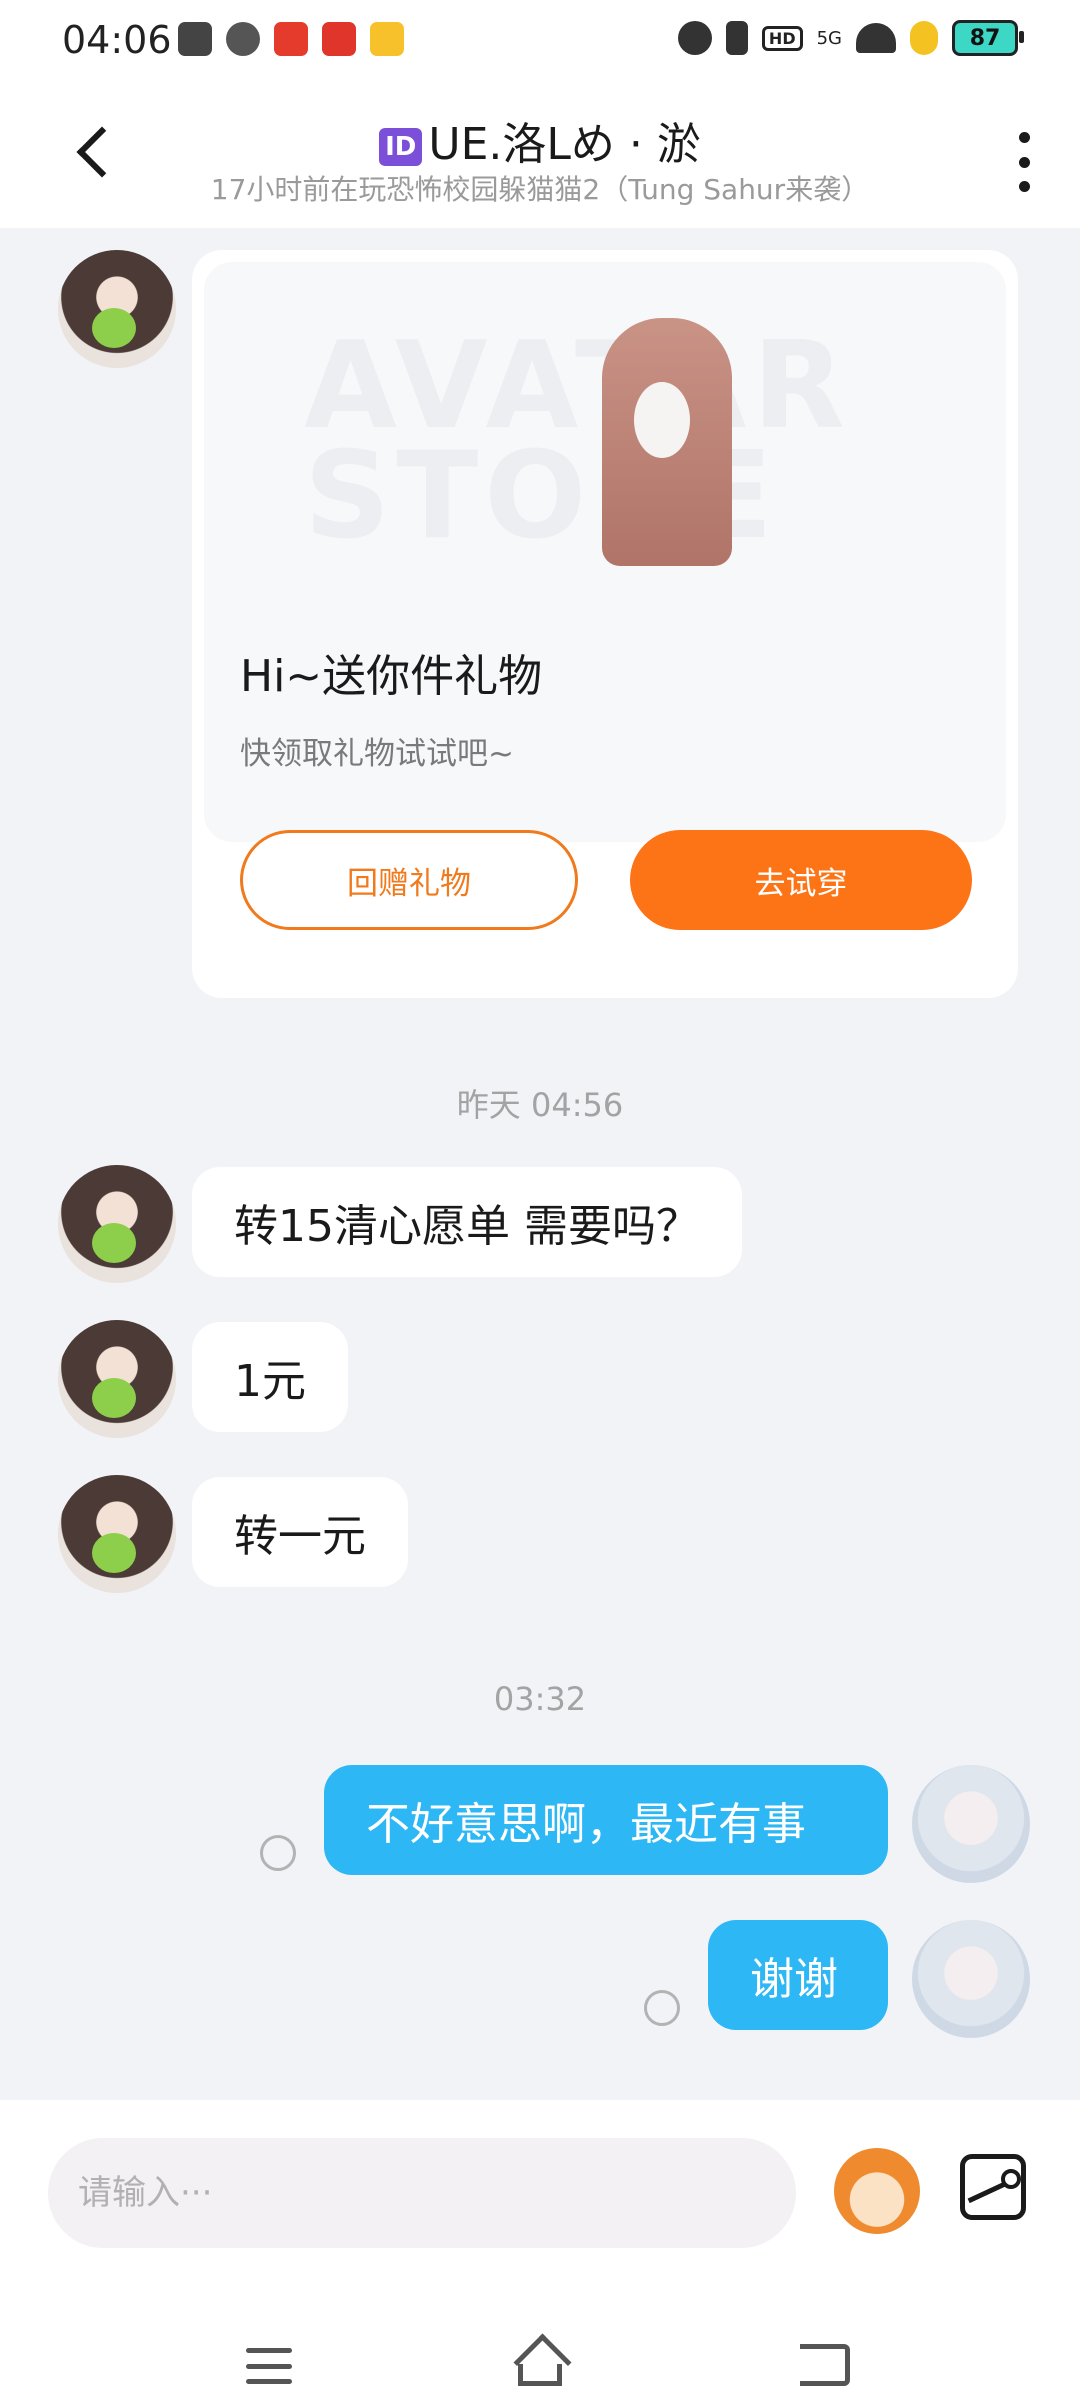 The width and height of the screenshot is (1080, 2408). I want to click on chat-subtitle: 17小时前在玩恐怖校园躲猫猫2（Tung Sahur来袭）, so click(540, 189).